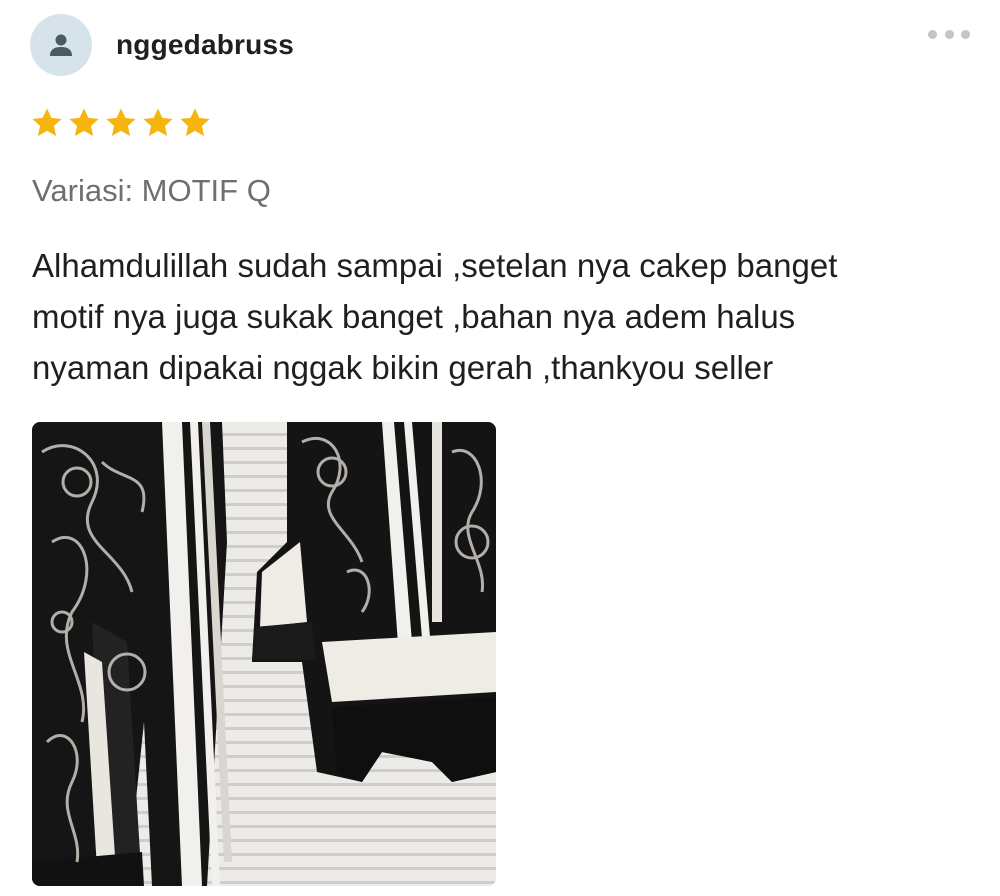 The image size is (1000, 896). I want to click on star-rating, so click(122, 123).